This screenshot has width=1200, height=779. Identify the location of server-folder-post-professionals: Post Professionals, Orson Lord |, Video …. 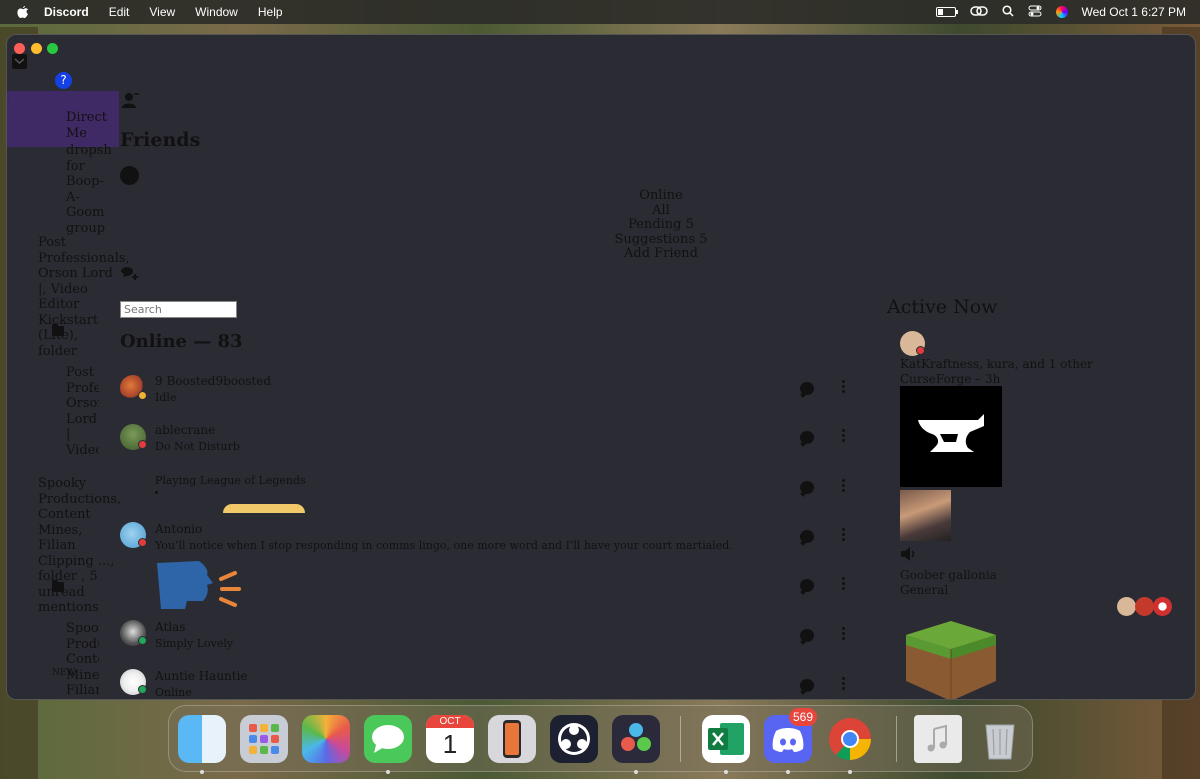
(84, 297).